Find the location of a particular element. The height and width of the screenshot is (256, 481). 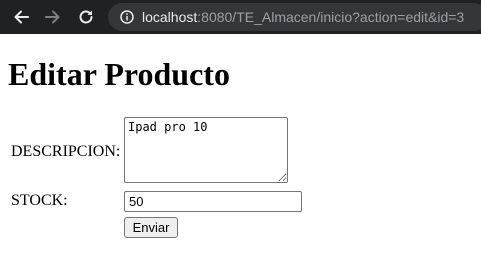

reload-button is located at coordinates (86, 17).